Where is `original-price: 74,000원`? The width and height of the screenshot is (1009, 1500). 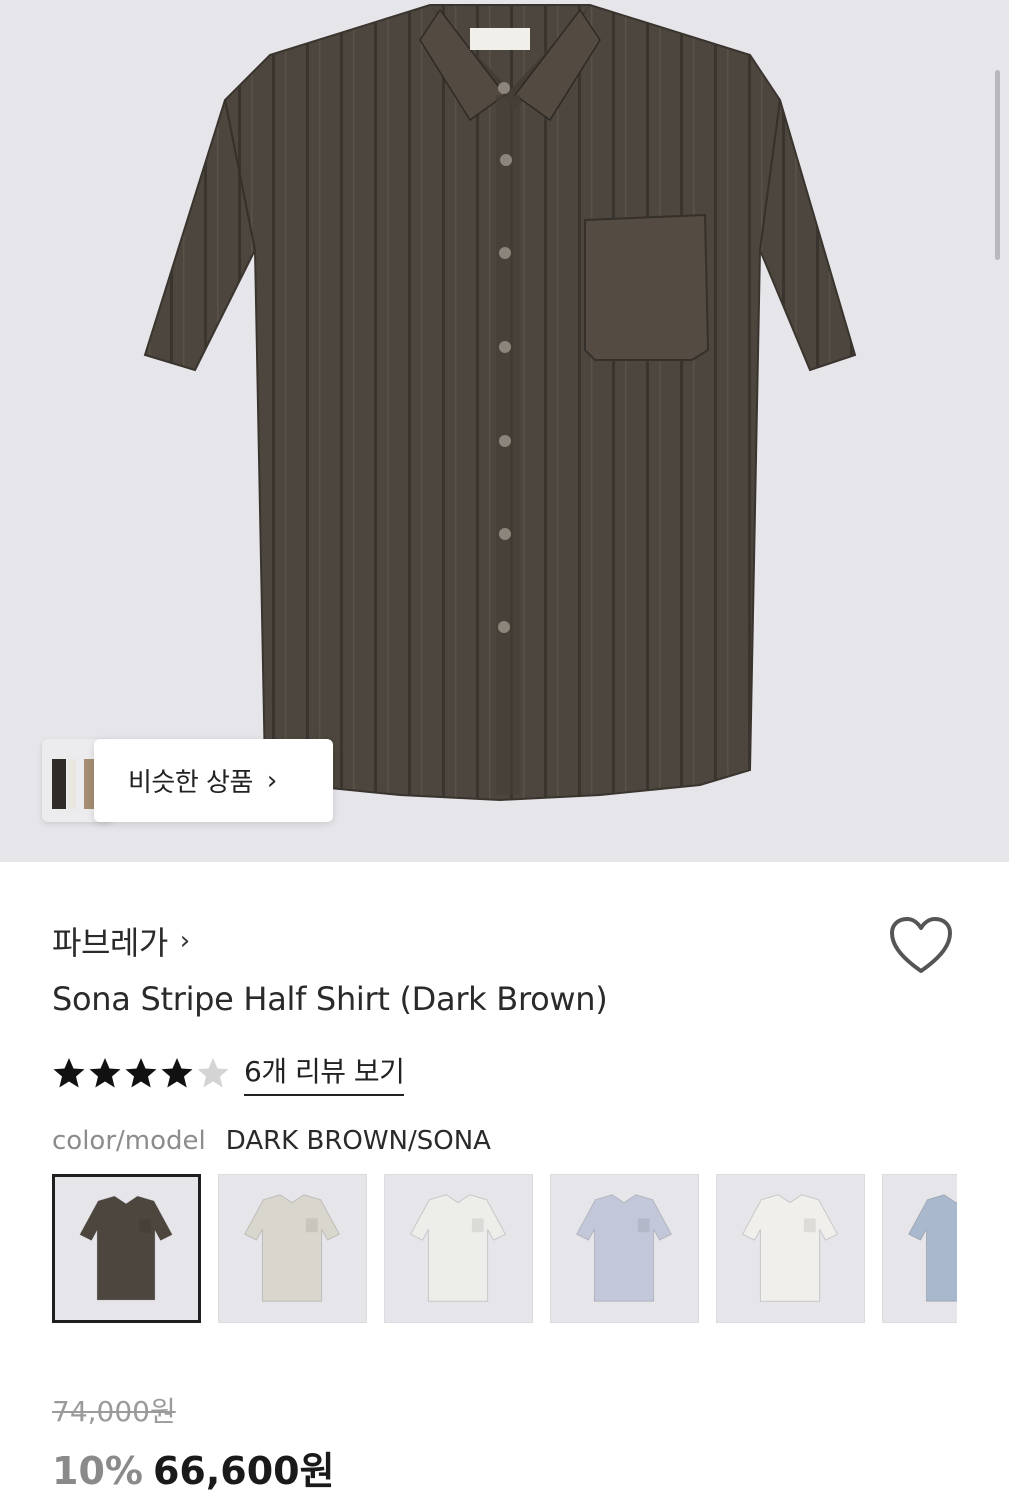 original-price: 74,000원 is located at coordinates (114, 1411).